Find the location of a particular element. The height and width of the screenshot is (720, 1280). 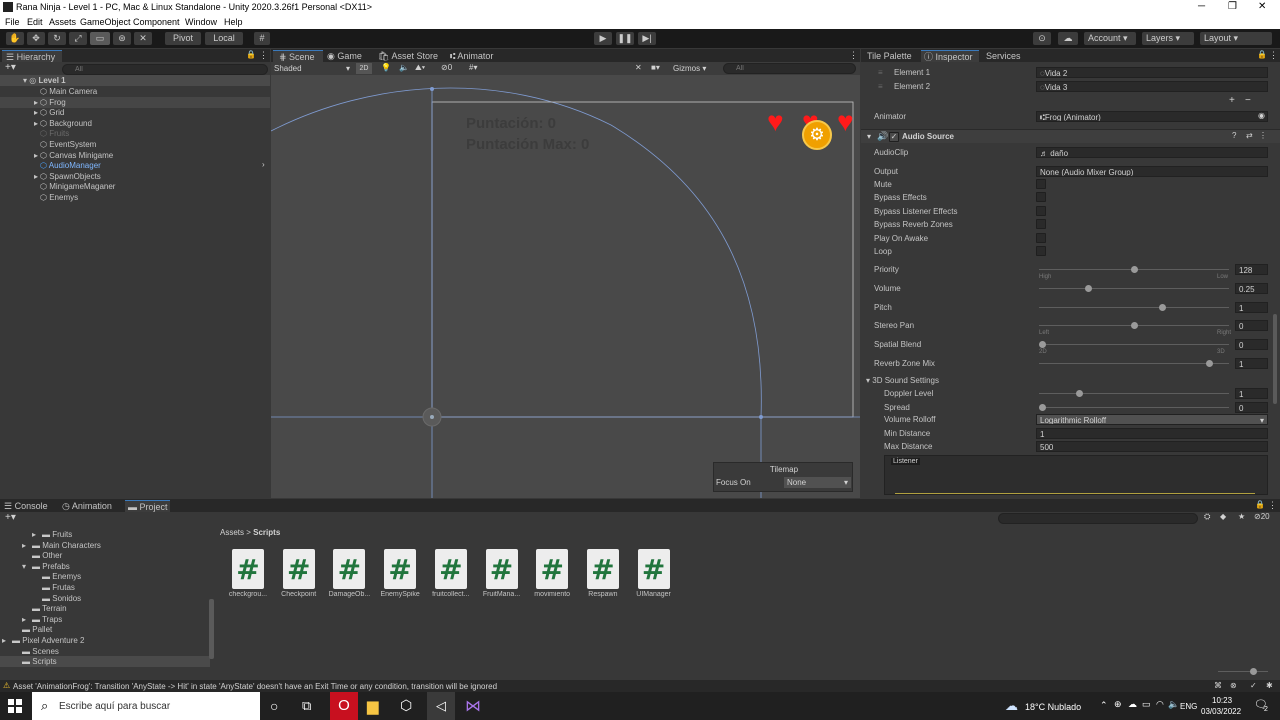

filter-type-icon: ⛭ is located at coordinates (1207, 517).